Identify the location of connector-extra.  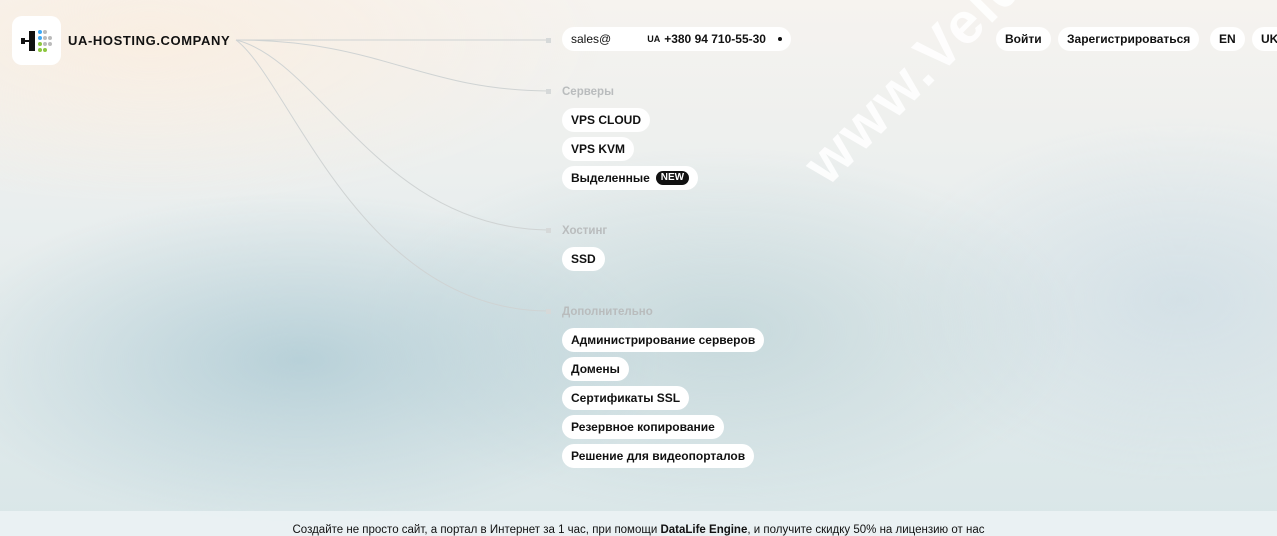
(392, 175).